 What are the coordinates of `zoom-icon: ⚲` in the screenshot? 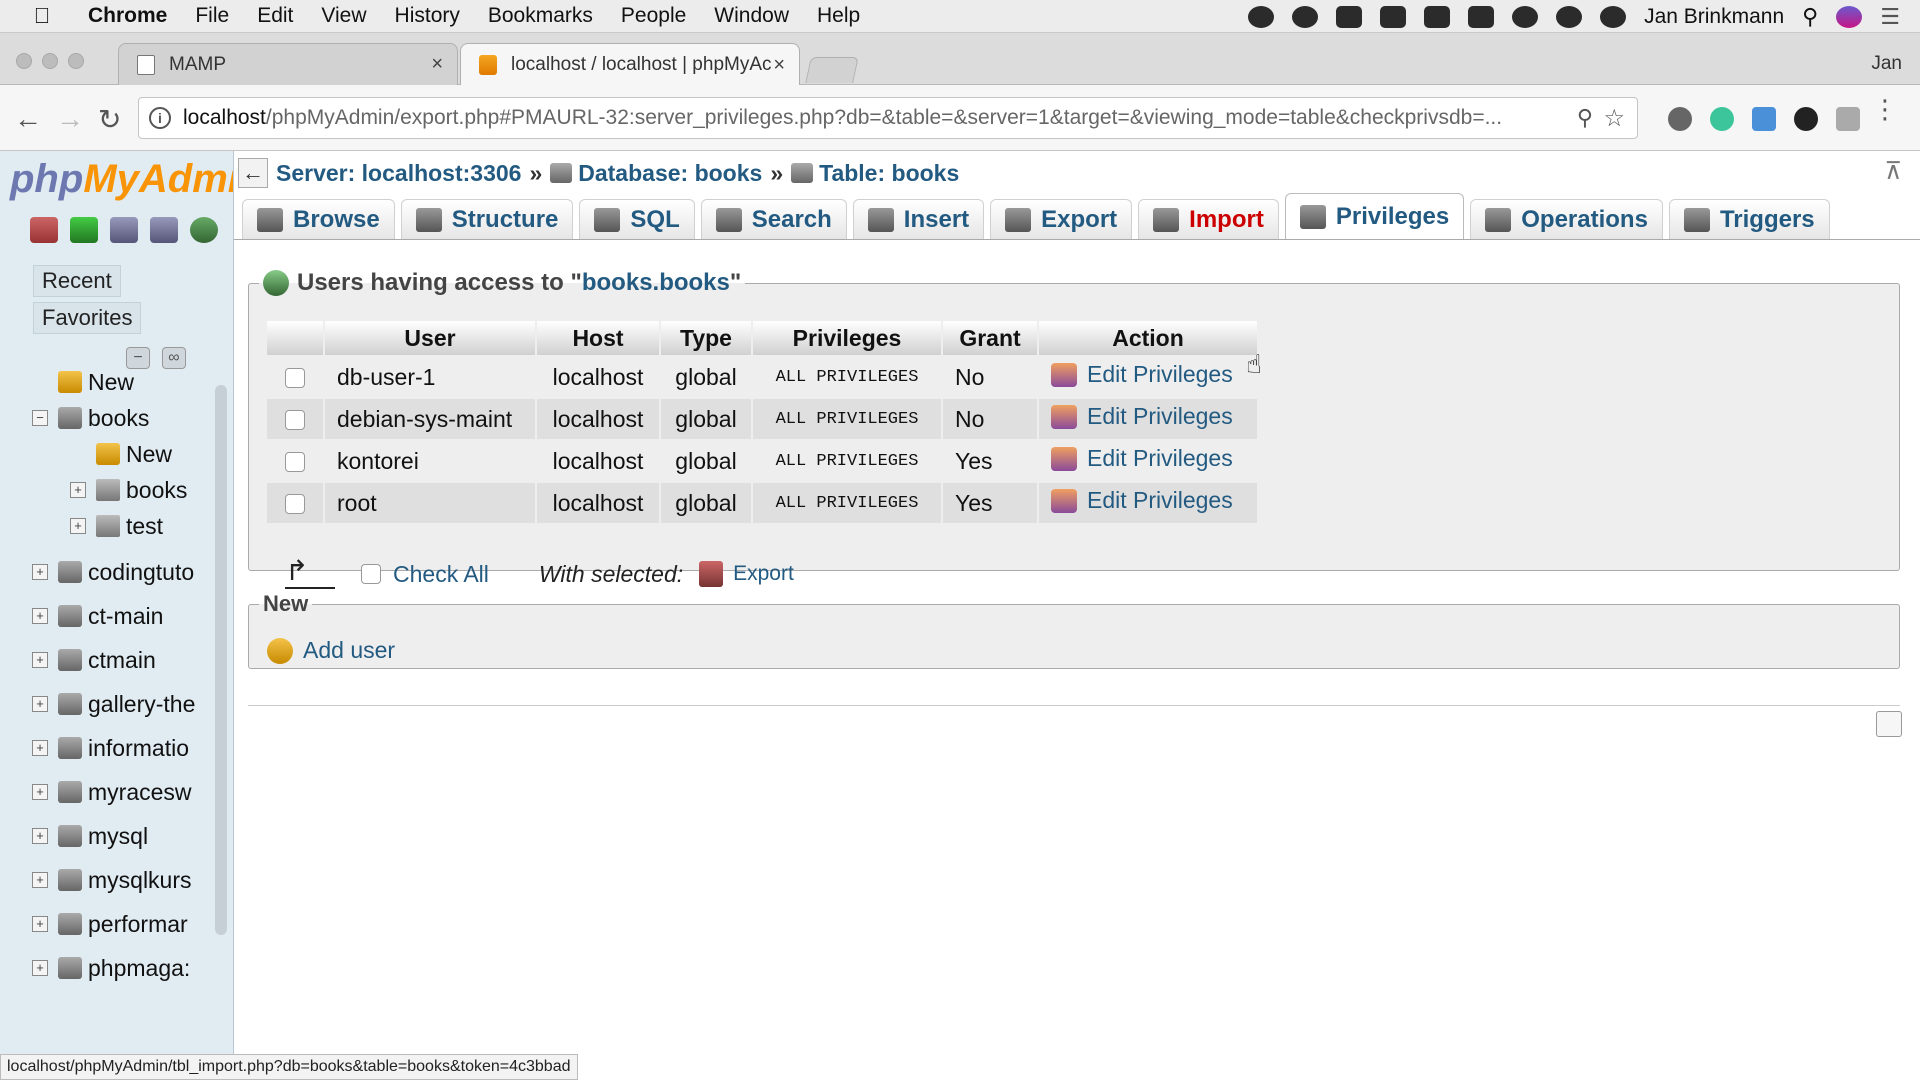 It's located at (1585, 118).